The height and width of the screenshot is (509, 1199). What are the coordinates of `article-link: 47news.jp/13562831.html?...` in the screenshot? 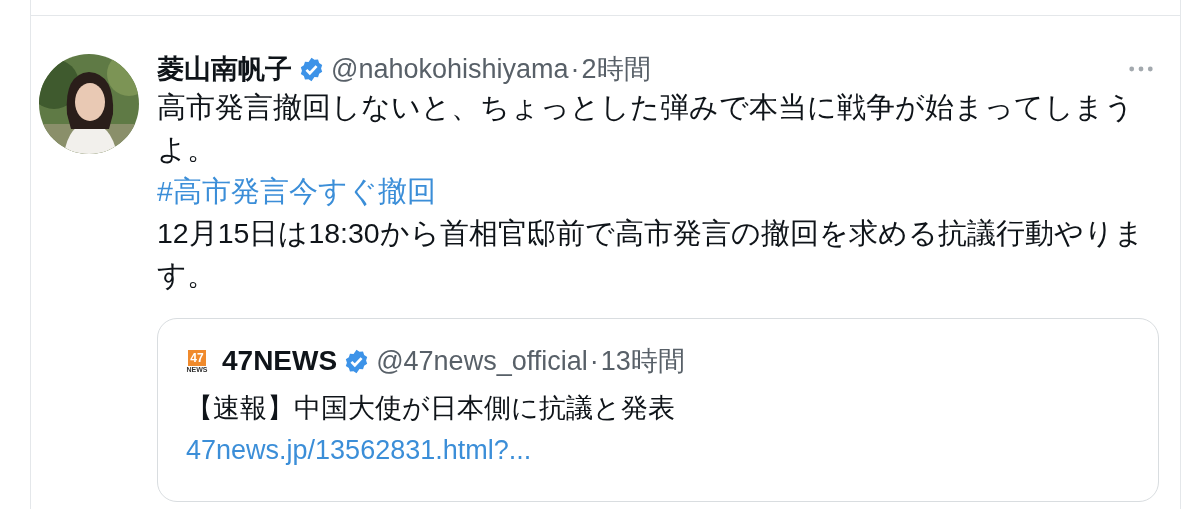 It's located at (359, 450).